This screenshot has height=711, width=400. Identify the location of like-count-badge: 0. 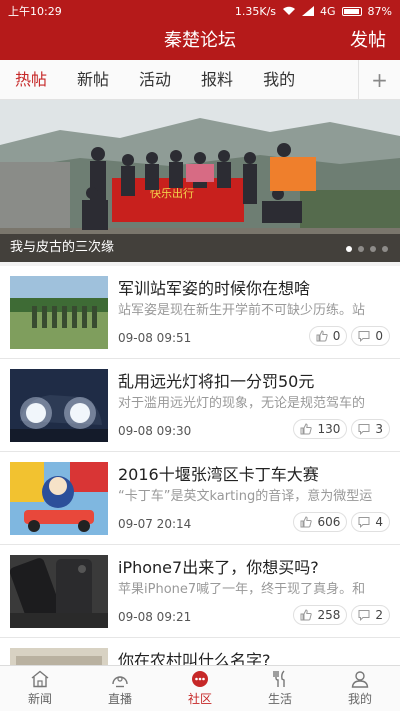
(328, 336).